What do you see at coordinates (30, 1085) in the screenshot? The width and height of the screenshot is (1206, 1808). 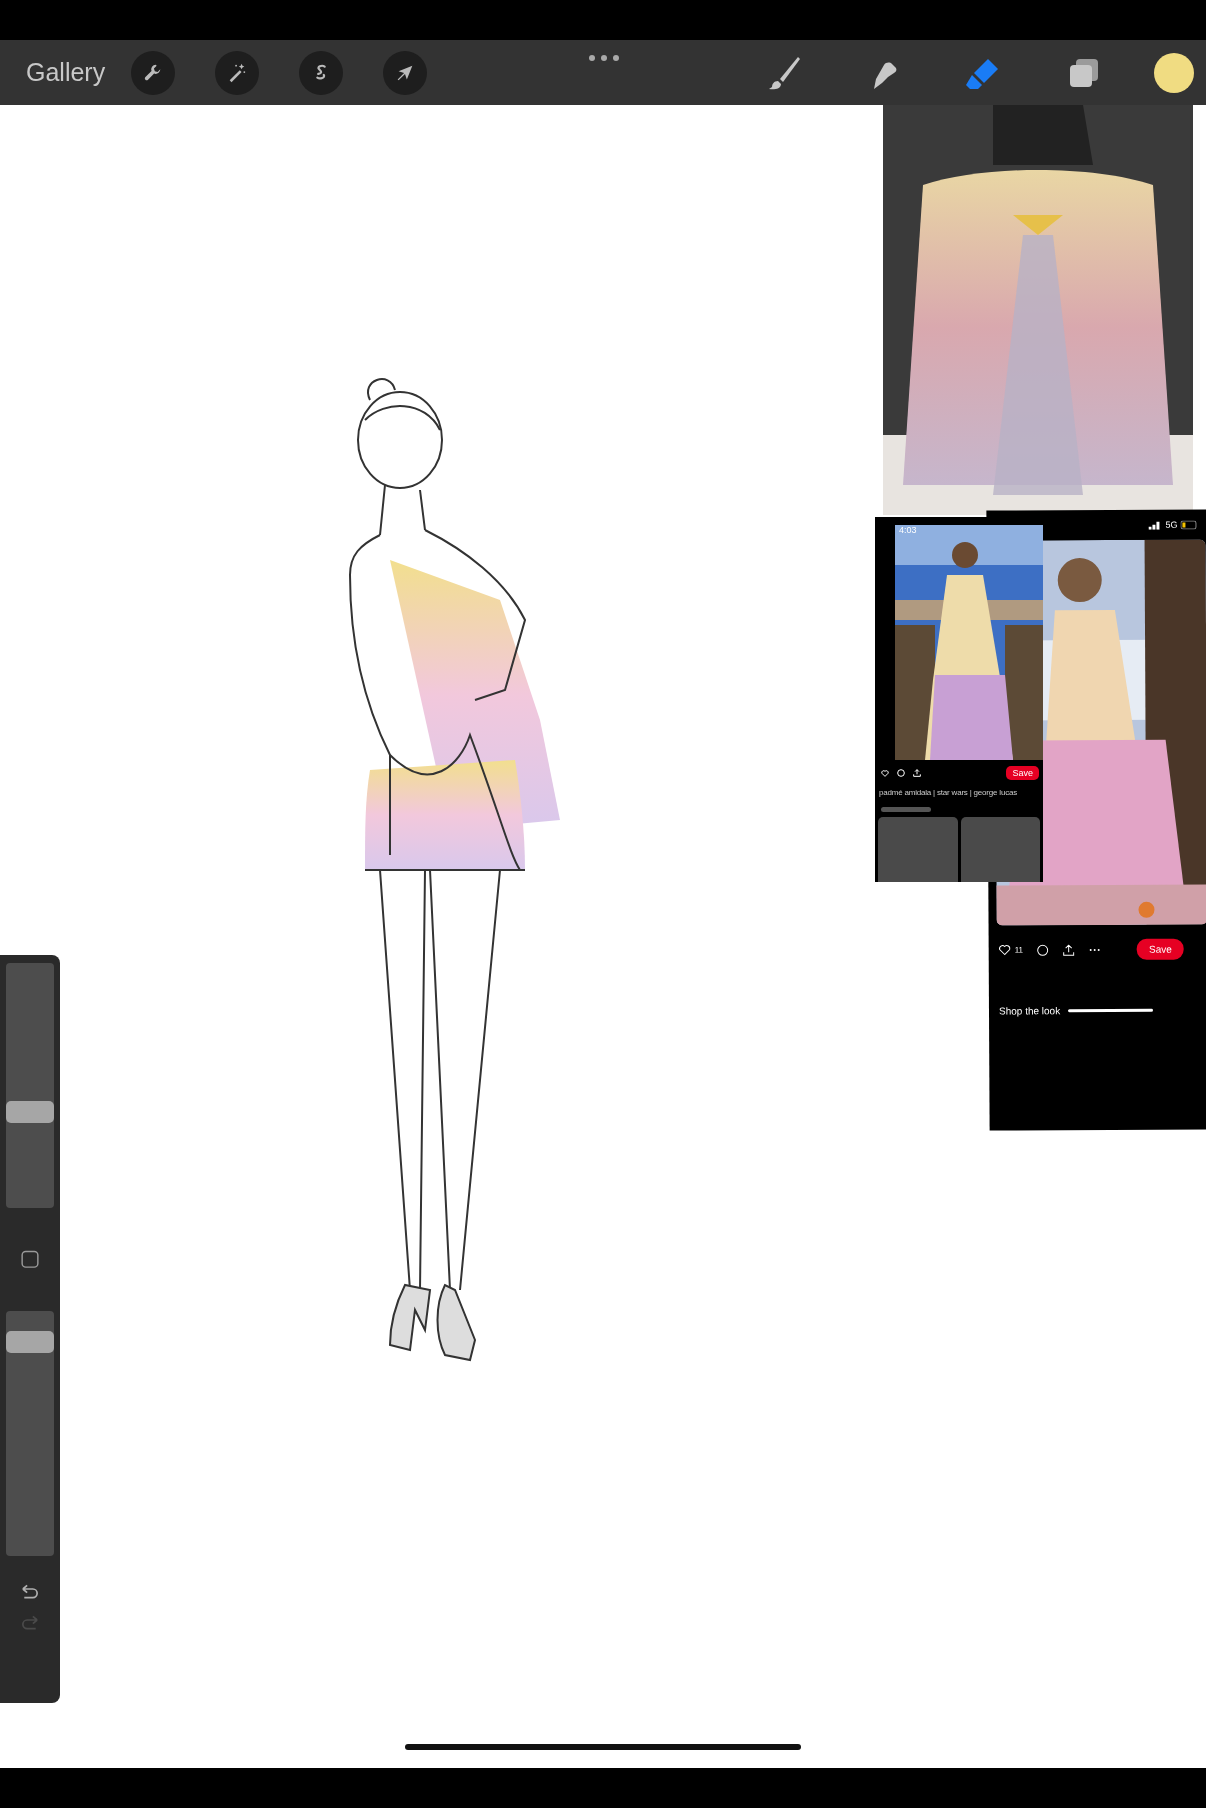 I see `brush-size-slider` at bounding box center [30, 1085].